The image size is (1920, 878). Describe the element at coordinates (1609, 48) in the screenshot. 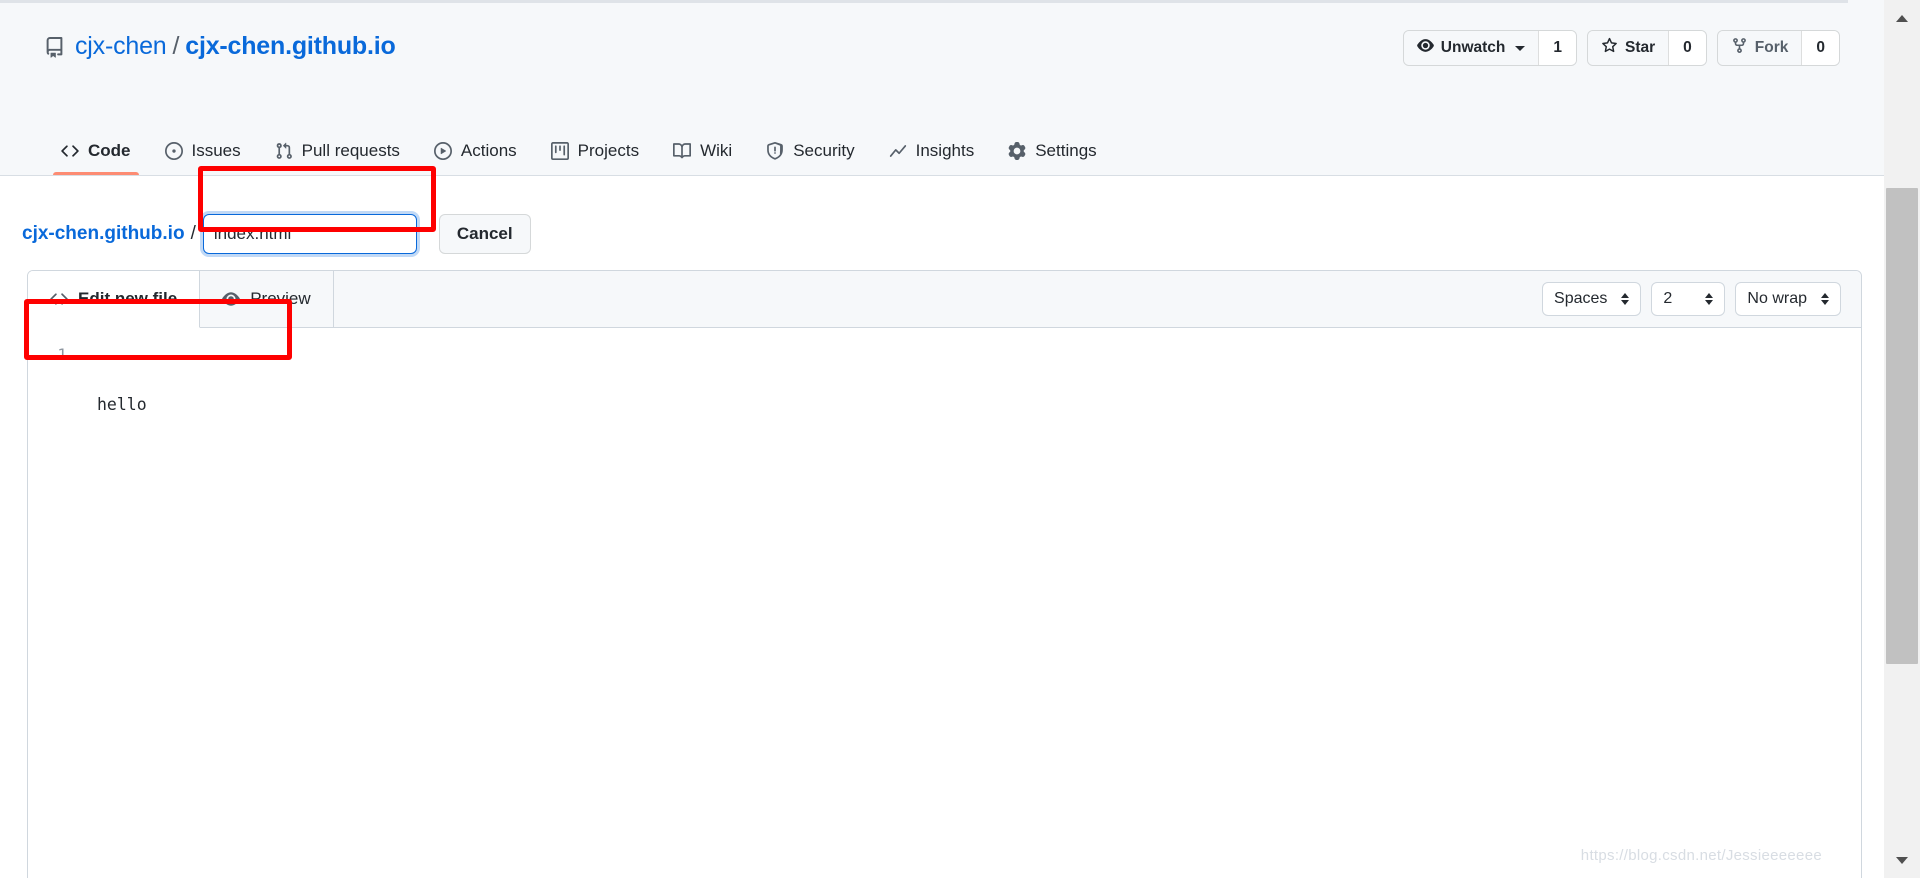

I see `star-icon` at that location.